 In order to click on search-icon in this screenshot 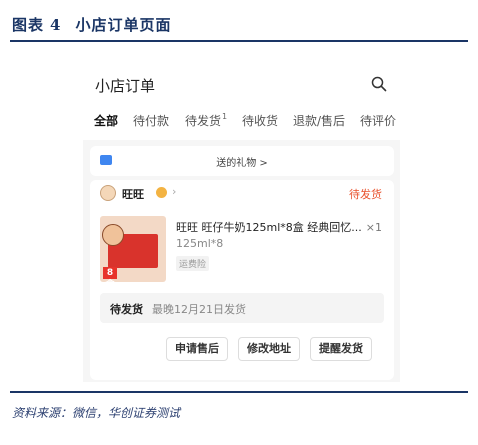, I will do `click(379, 84)`.